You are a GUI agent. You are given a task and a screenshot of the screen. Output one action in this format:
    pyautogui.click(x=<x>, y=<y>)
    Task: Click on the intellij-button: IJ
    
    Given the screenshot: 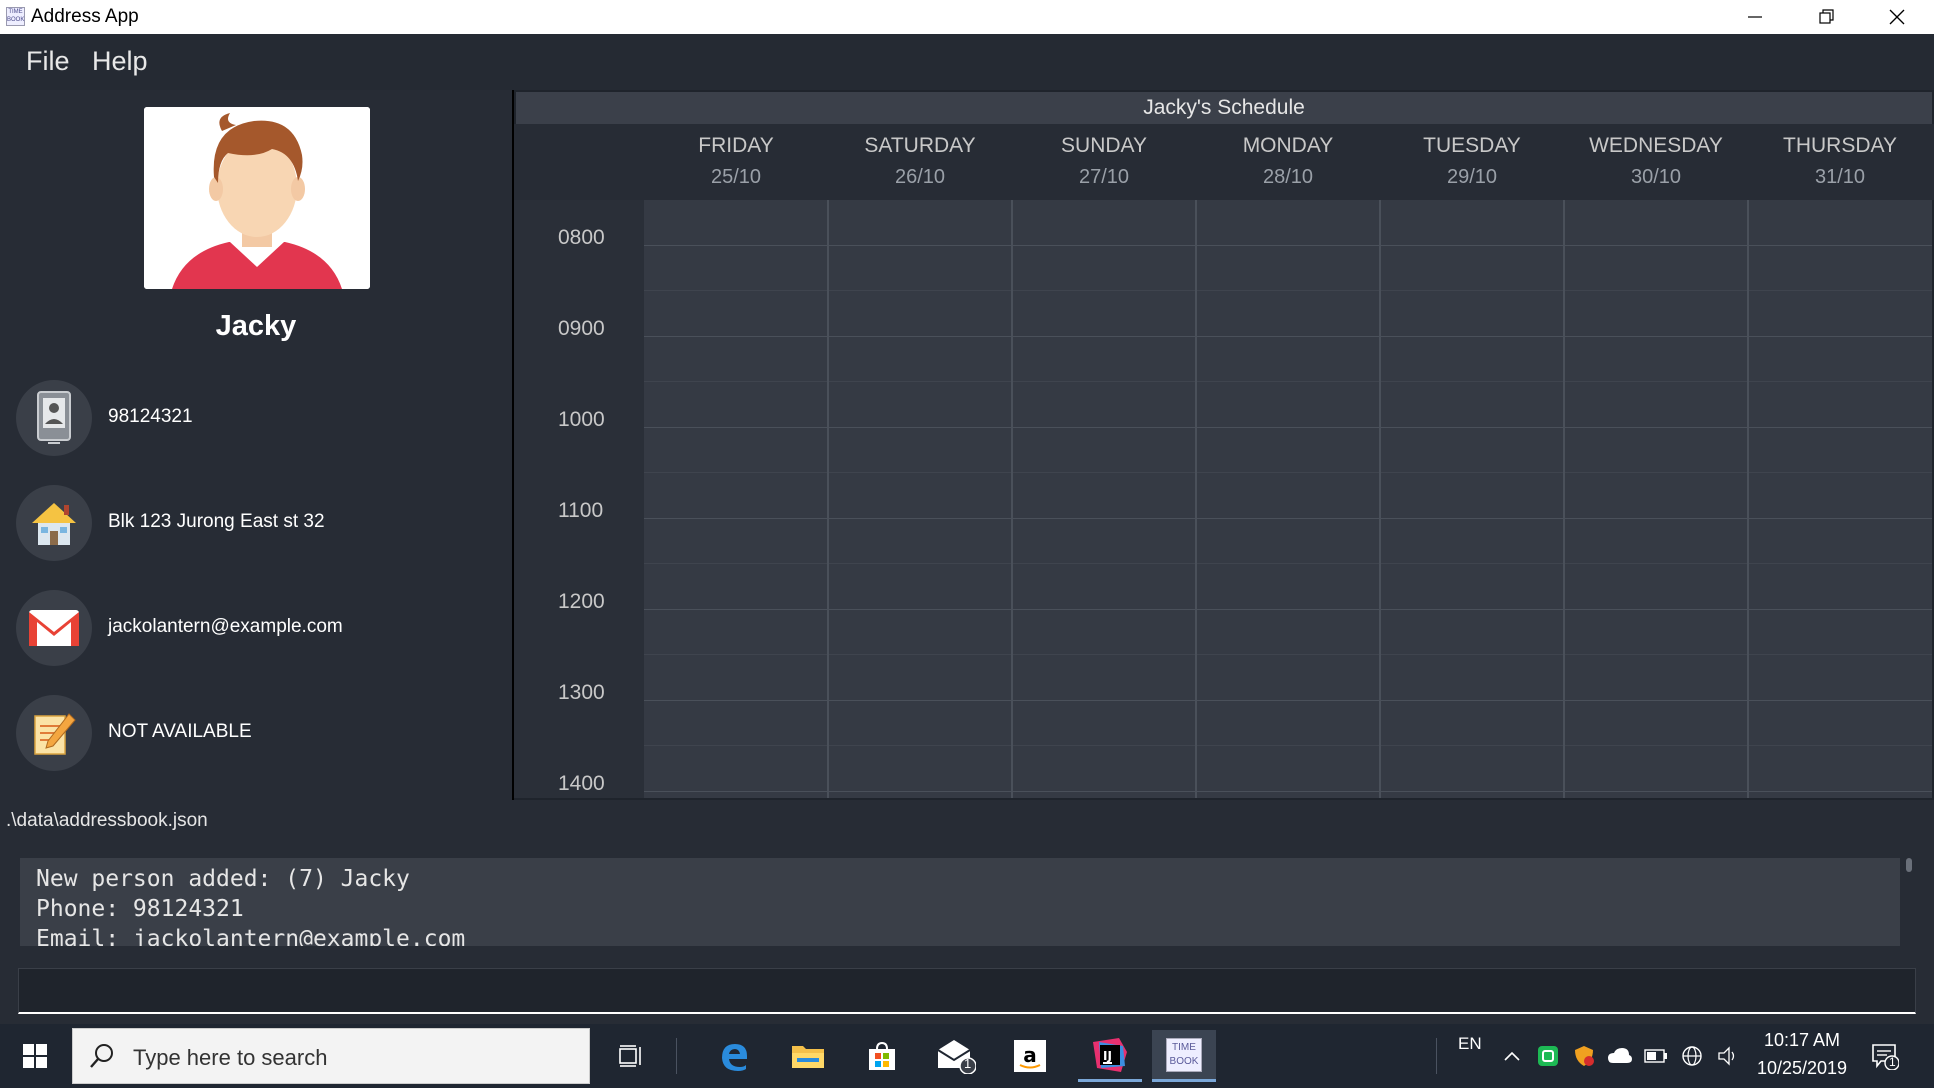 What is the action you would take?
    pyautogui.click(x=1110, y=1056)
    